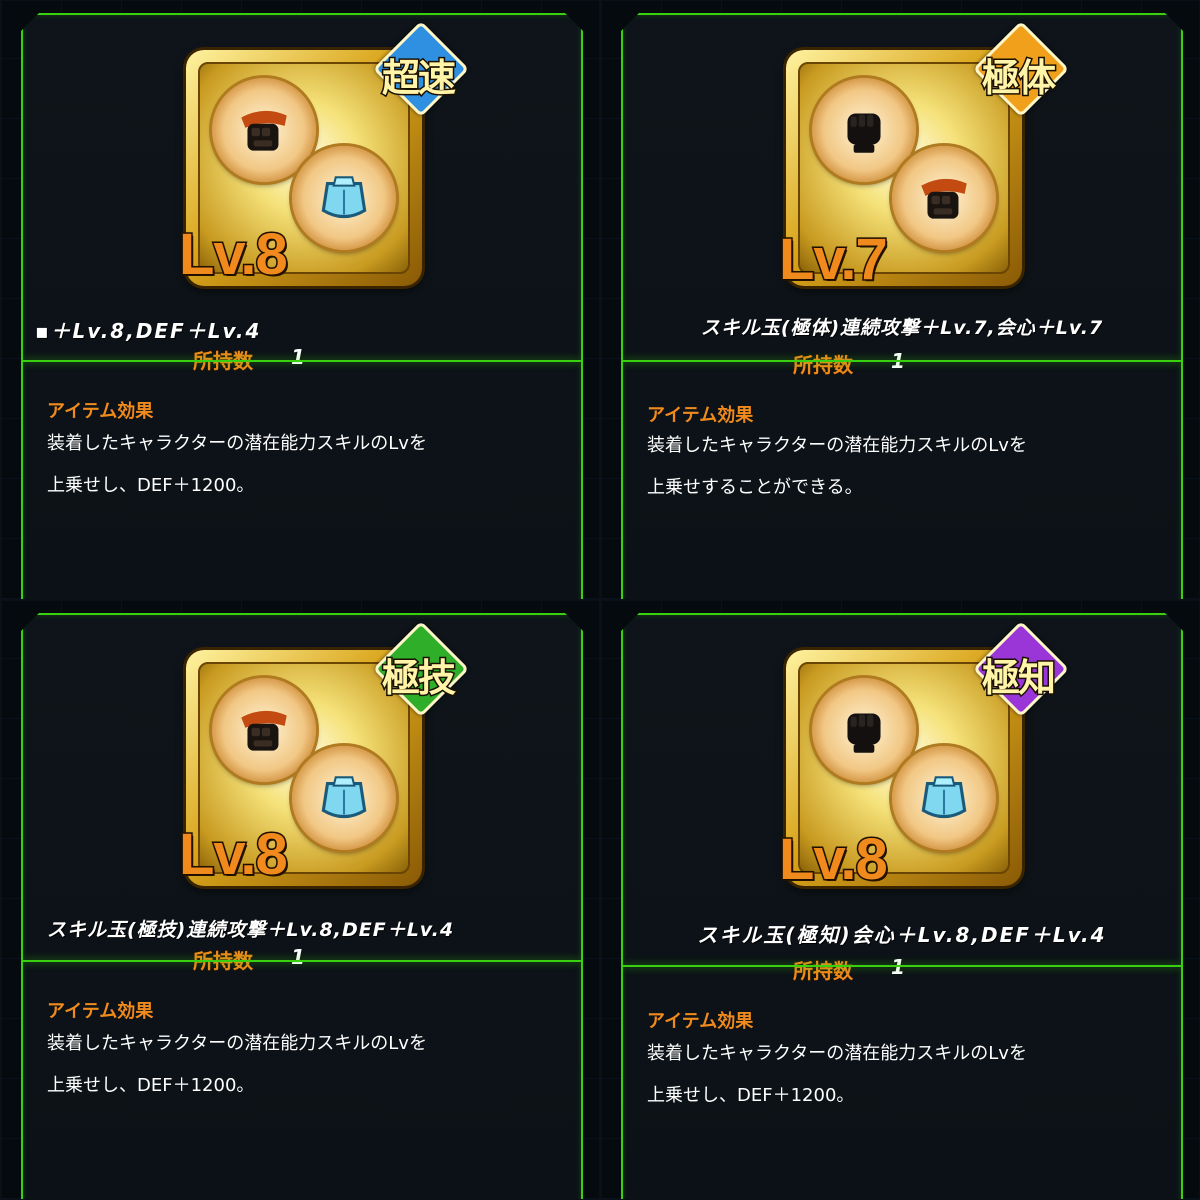 The height and width of the screenshot is (1200, 1200). Describe the element at coordinates (1017, 678) in the screenshot. I see `type-label: 極知` at that location.